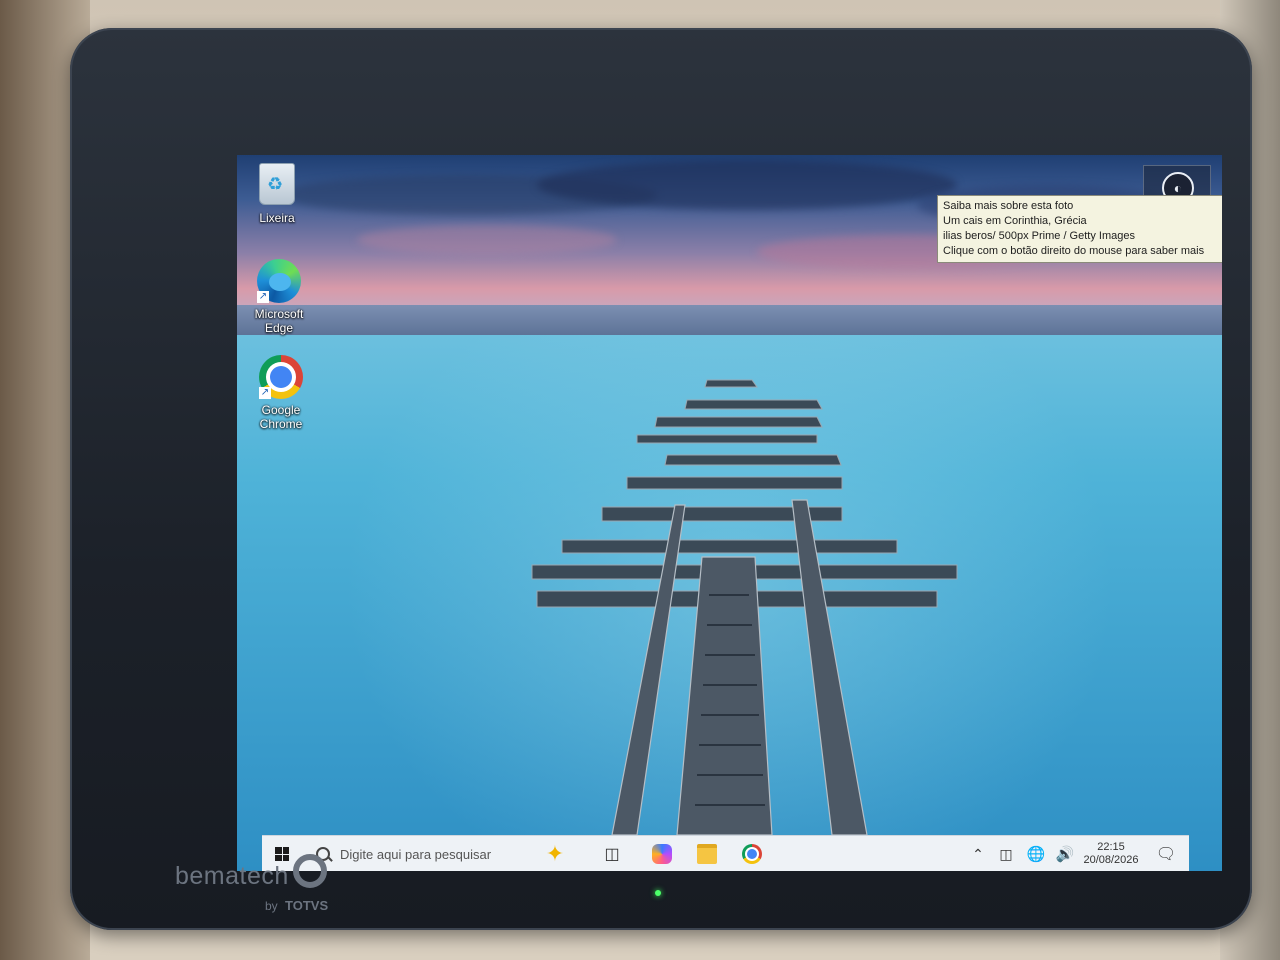 The height and width of the screenshot is (960, 1280). Describe the element at coordinates (1006, 853) in the screenshot. I see `device-tray-icon: ◫` at that location.